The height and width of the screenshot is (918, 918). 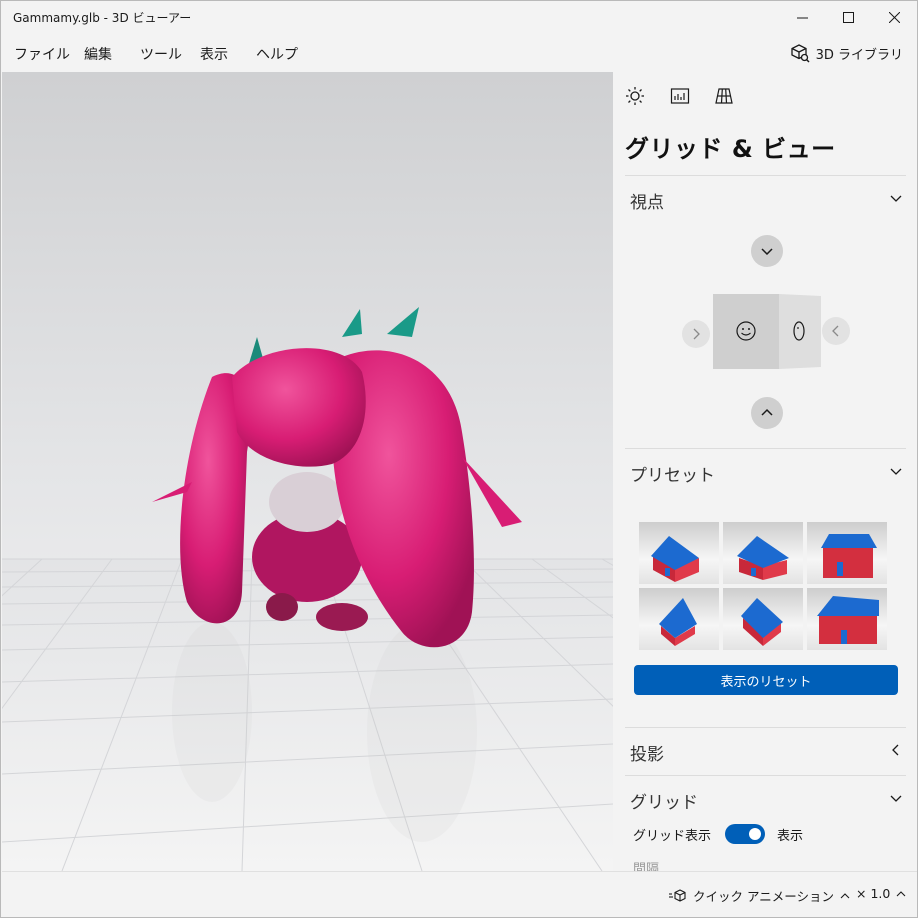 I want to click on quick-animation-label: クイック アニメーション, so click(x=763, y=896).